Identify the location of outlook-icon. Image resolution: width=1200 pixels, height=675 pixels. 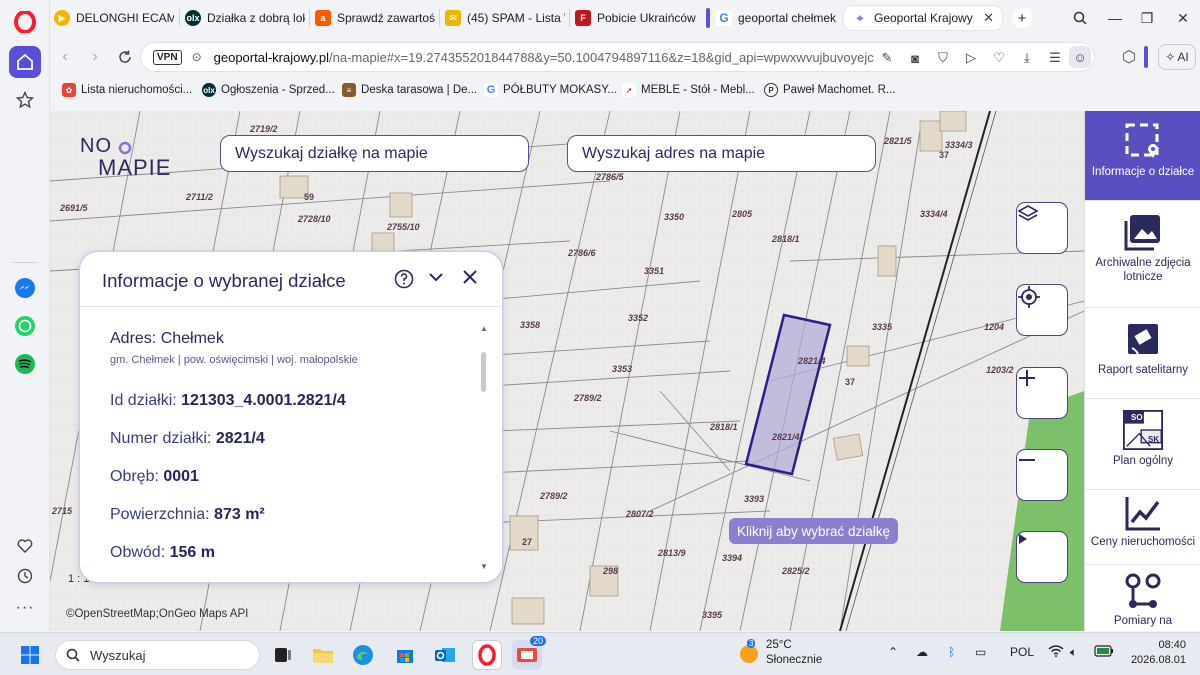
(445, 655).